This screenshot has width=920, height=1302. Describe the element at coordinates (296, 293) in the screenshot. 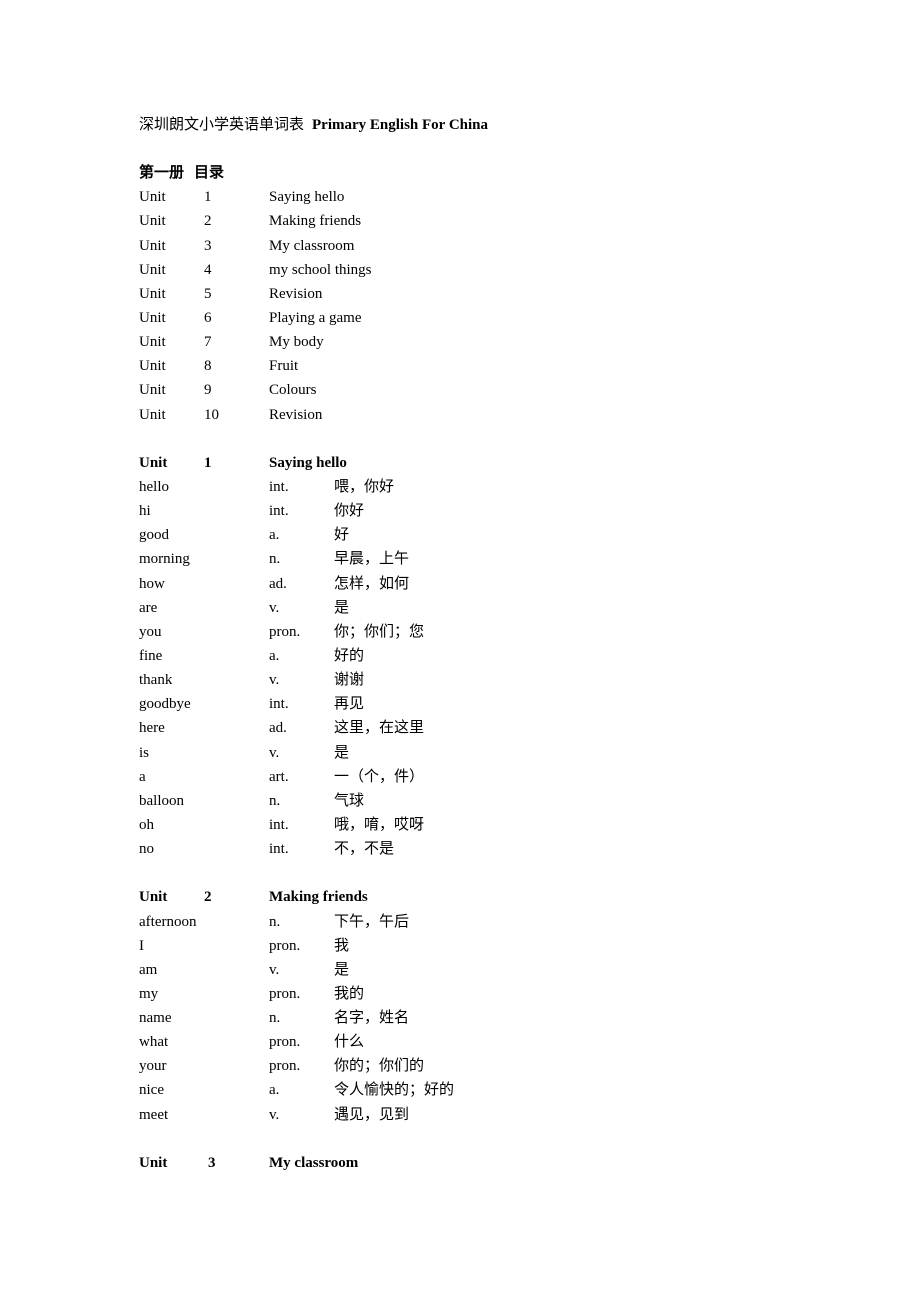

I see `toc-unit-name: Revision` at that location.